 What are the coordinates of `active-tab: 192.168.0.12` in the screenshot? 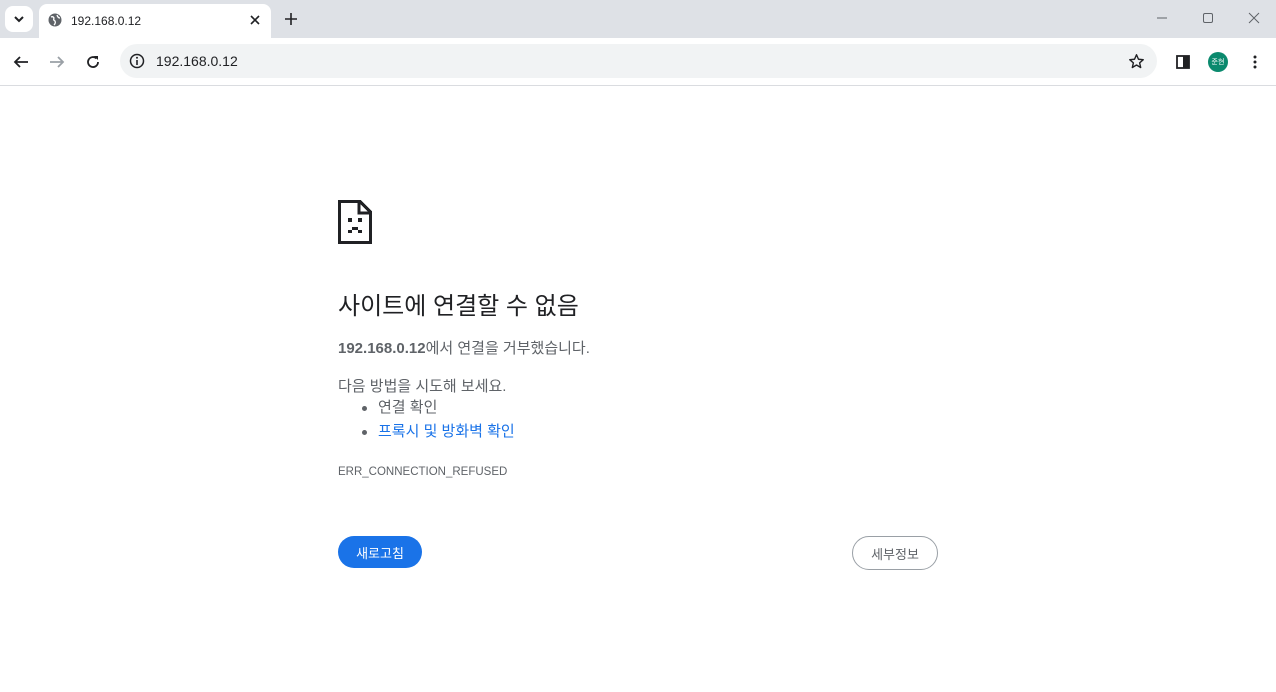 It's located at (155, 21).